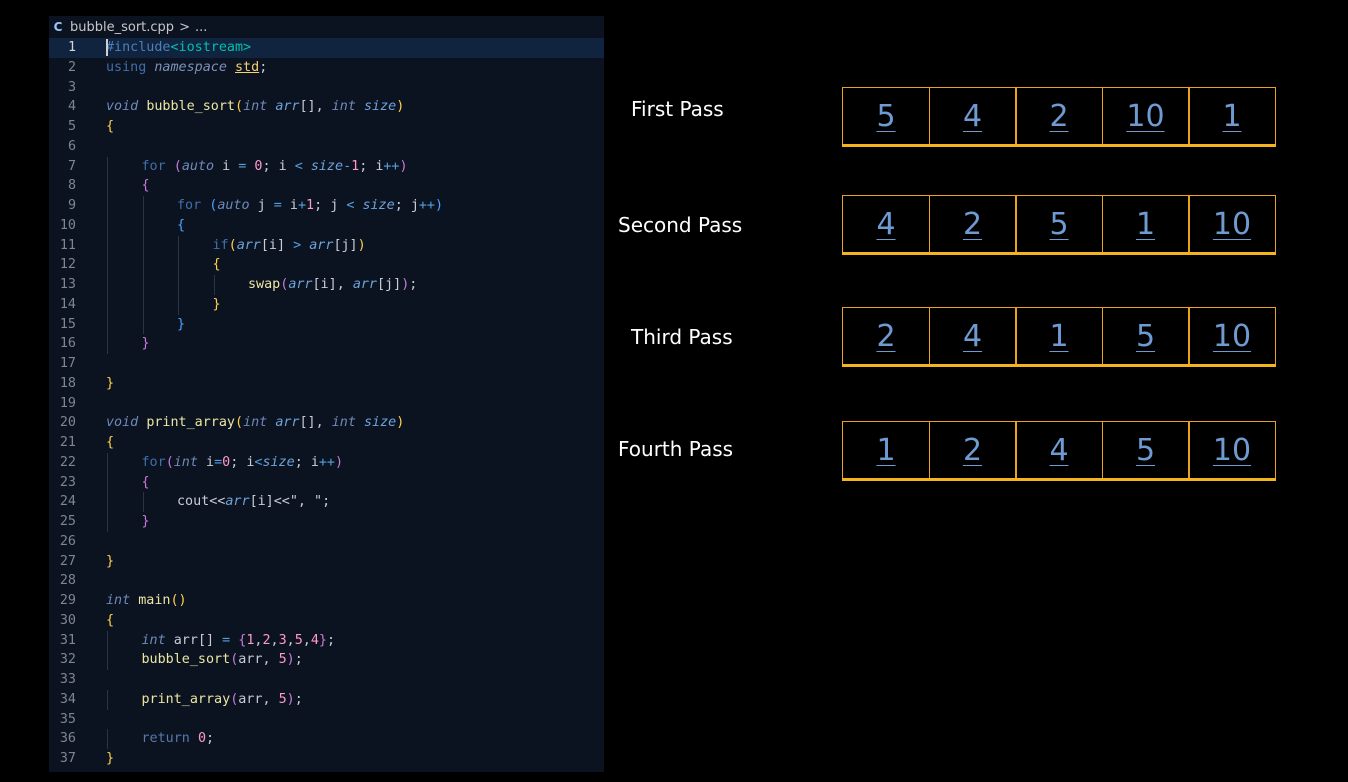  Describe the element at coordinates (326, 680) in the screenshot. I see `code-line: 33` at that location.